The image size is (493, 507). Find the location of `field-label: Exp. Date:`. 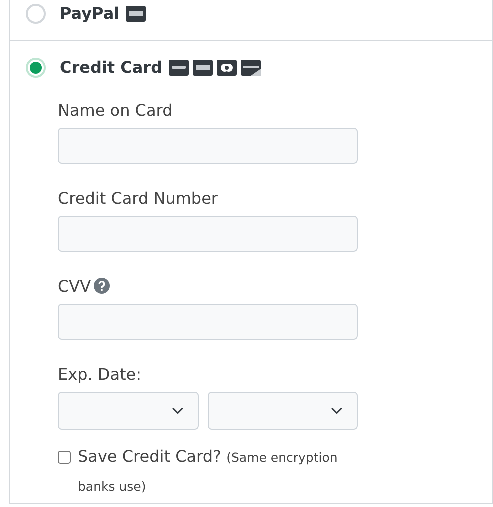

field-label: Exp. Date: is located at coordinates (100, 374).